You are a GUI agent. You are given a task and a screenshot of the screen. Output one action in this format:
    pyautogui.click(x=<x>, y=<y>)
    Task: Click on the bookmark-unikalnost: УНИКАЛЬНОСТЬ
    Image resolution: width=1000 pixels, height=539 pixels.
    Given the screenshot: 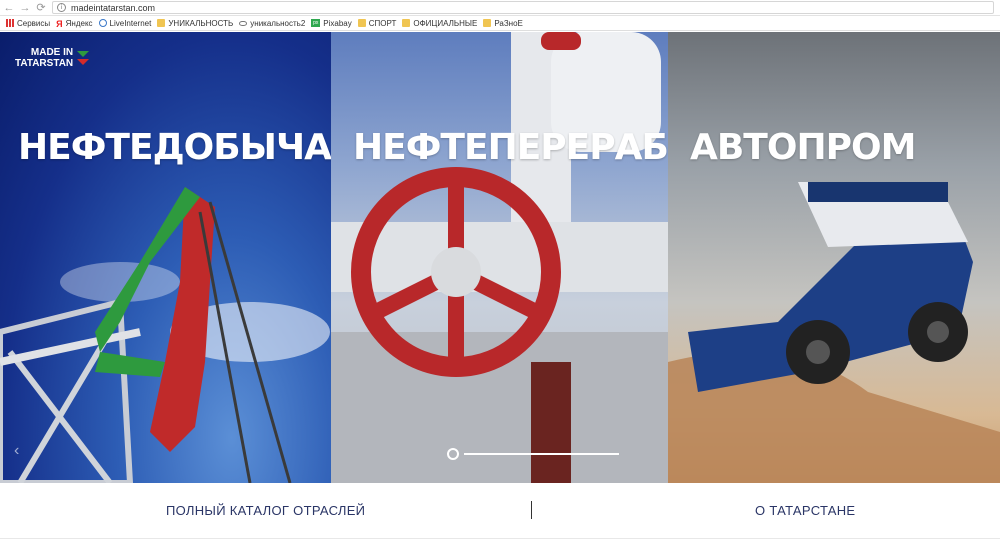 What is the action you would take?
    pyautogui.click(x=195, y=23)
    